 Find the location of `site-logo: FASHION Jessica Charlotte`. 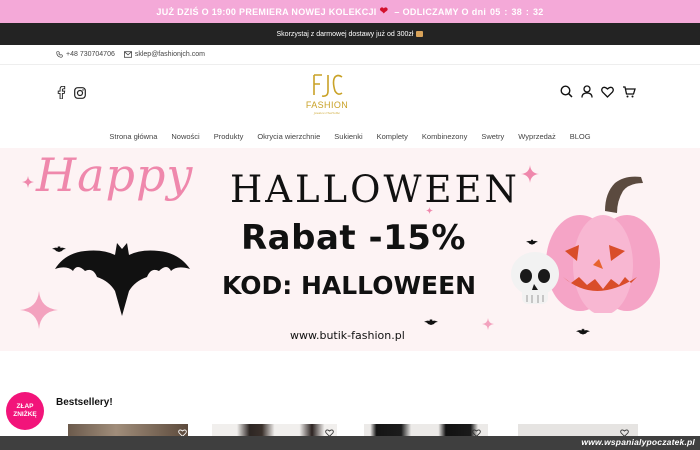

site-logo: FASHION Jessica Charlotte is located at coordinates (327, 94).